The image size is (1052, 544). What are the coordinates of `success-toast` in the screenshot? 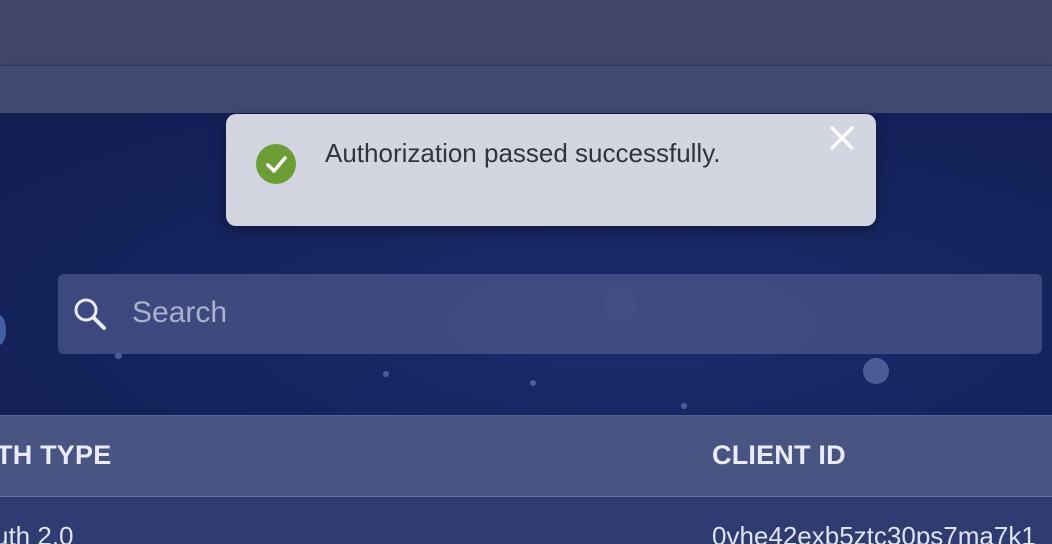 It's located at (551, 170).